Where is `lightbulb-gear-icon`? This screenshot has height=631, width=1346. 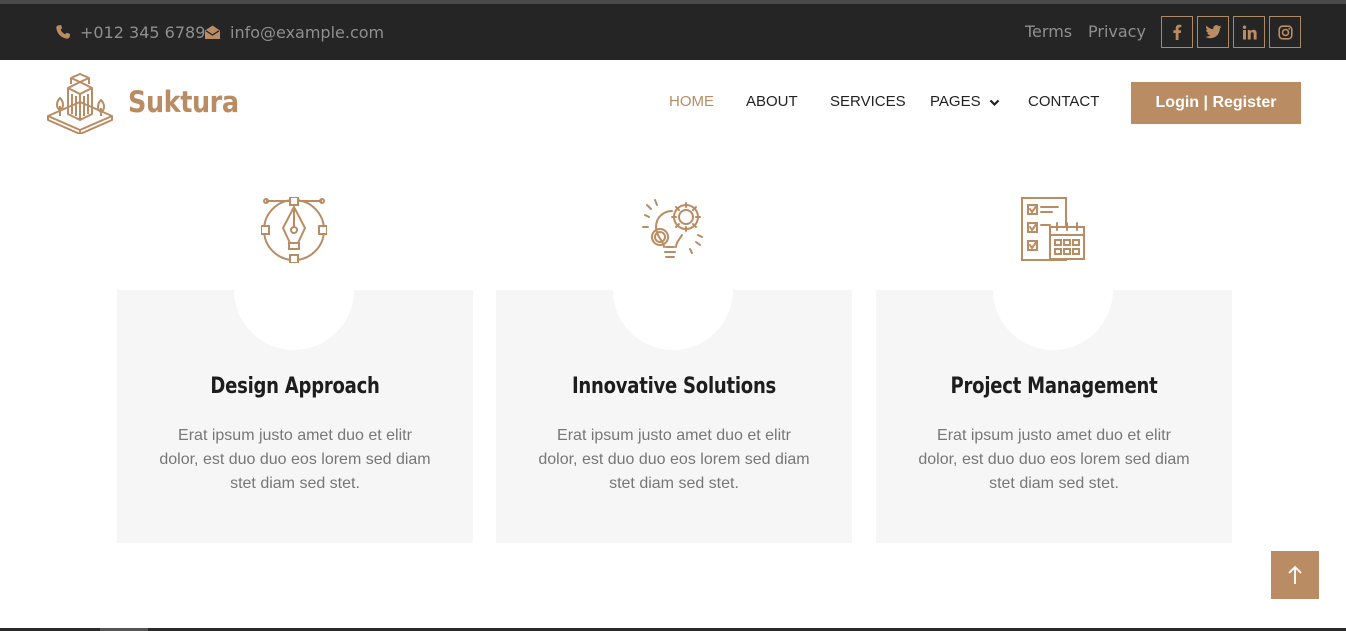
lightbulb-gear-icon is located at coordinates (672, 228).